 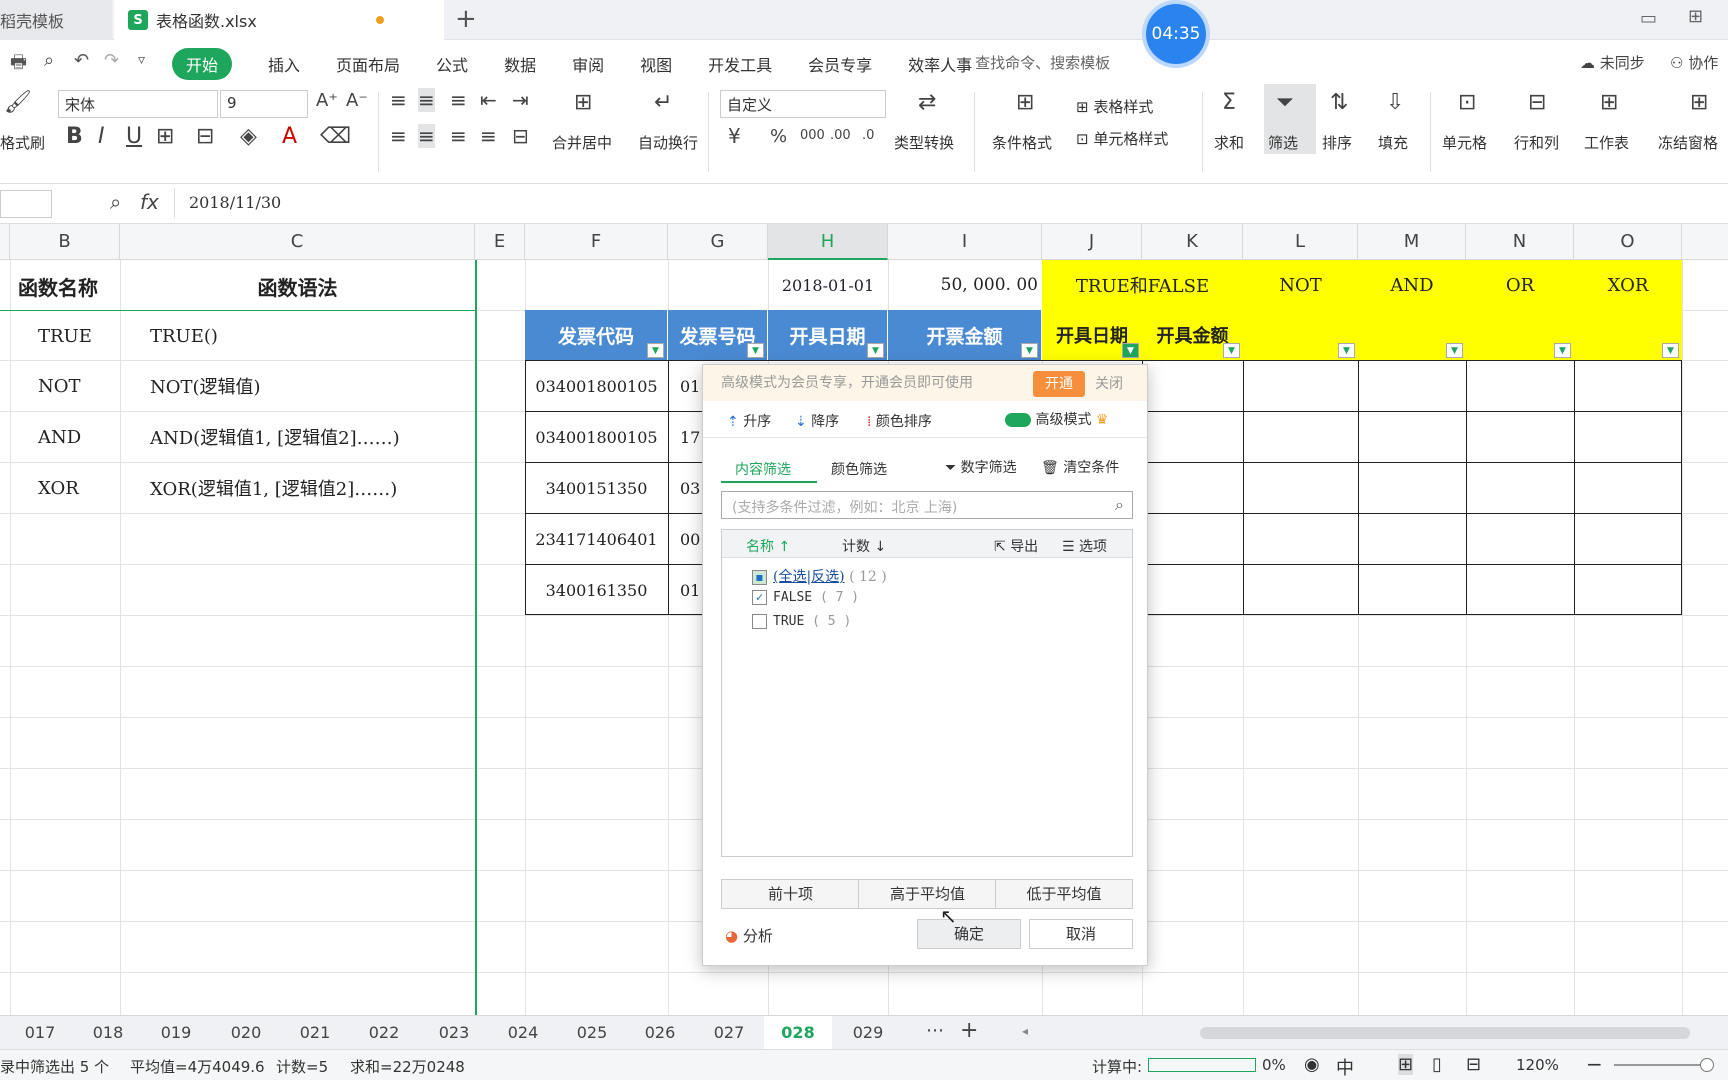 I want to click on align-middle-icon: ≡, so click(x=426, y=100).